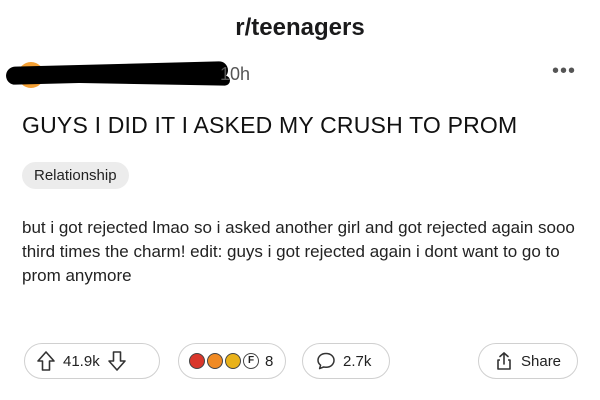 Image resolution: width=600 pixels, height=400 pixels. I want to click on comments-button: 2.7k, so click(346, 361).